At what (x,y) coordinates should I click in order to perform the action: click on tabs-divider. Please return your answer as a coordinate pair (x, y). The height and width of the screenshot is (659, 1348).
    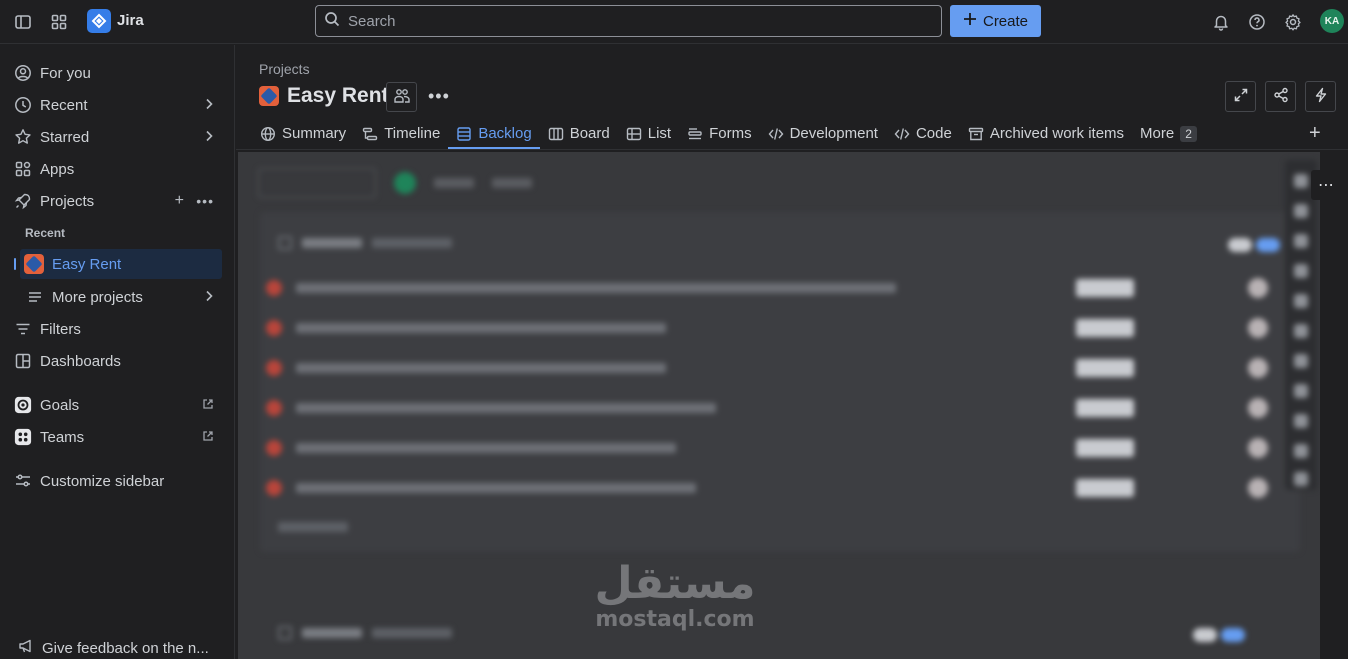
    Looking at the image, I should click on (792, 149).